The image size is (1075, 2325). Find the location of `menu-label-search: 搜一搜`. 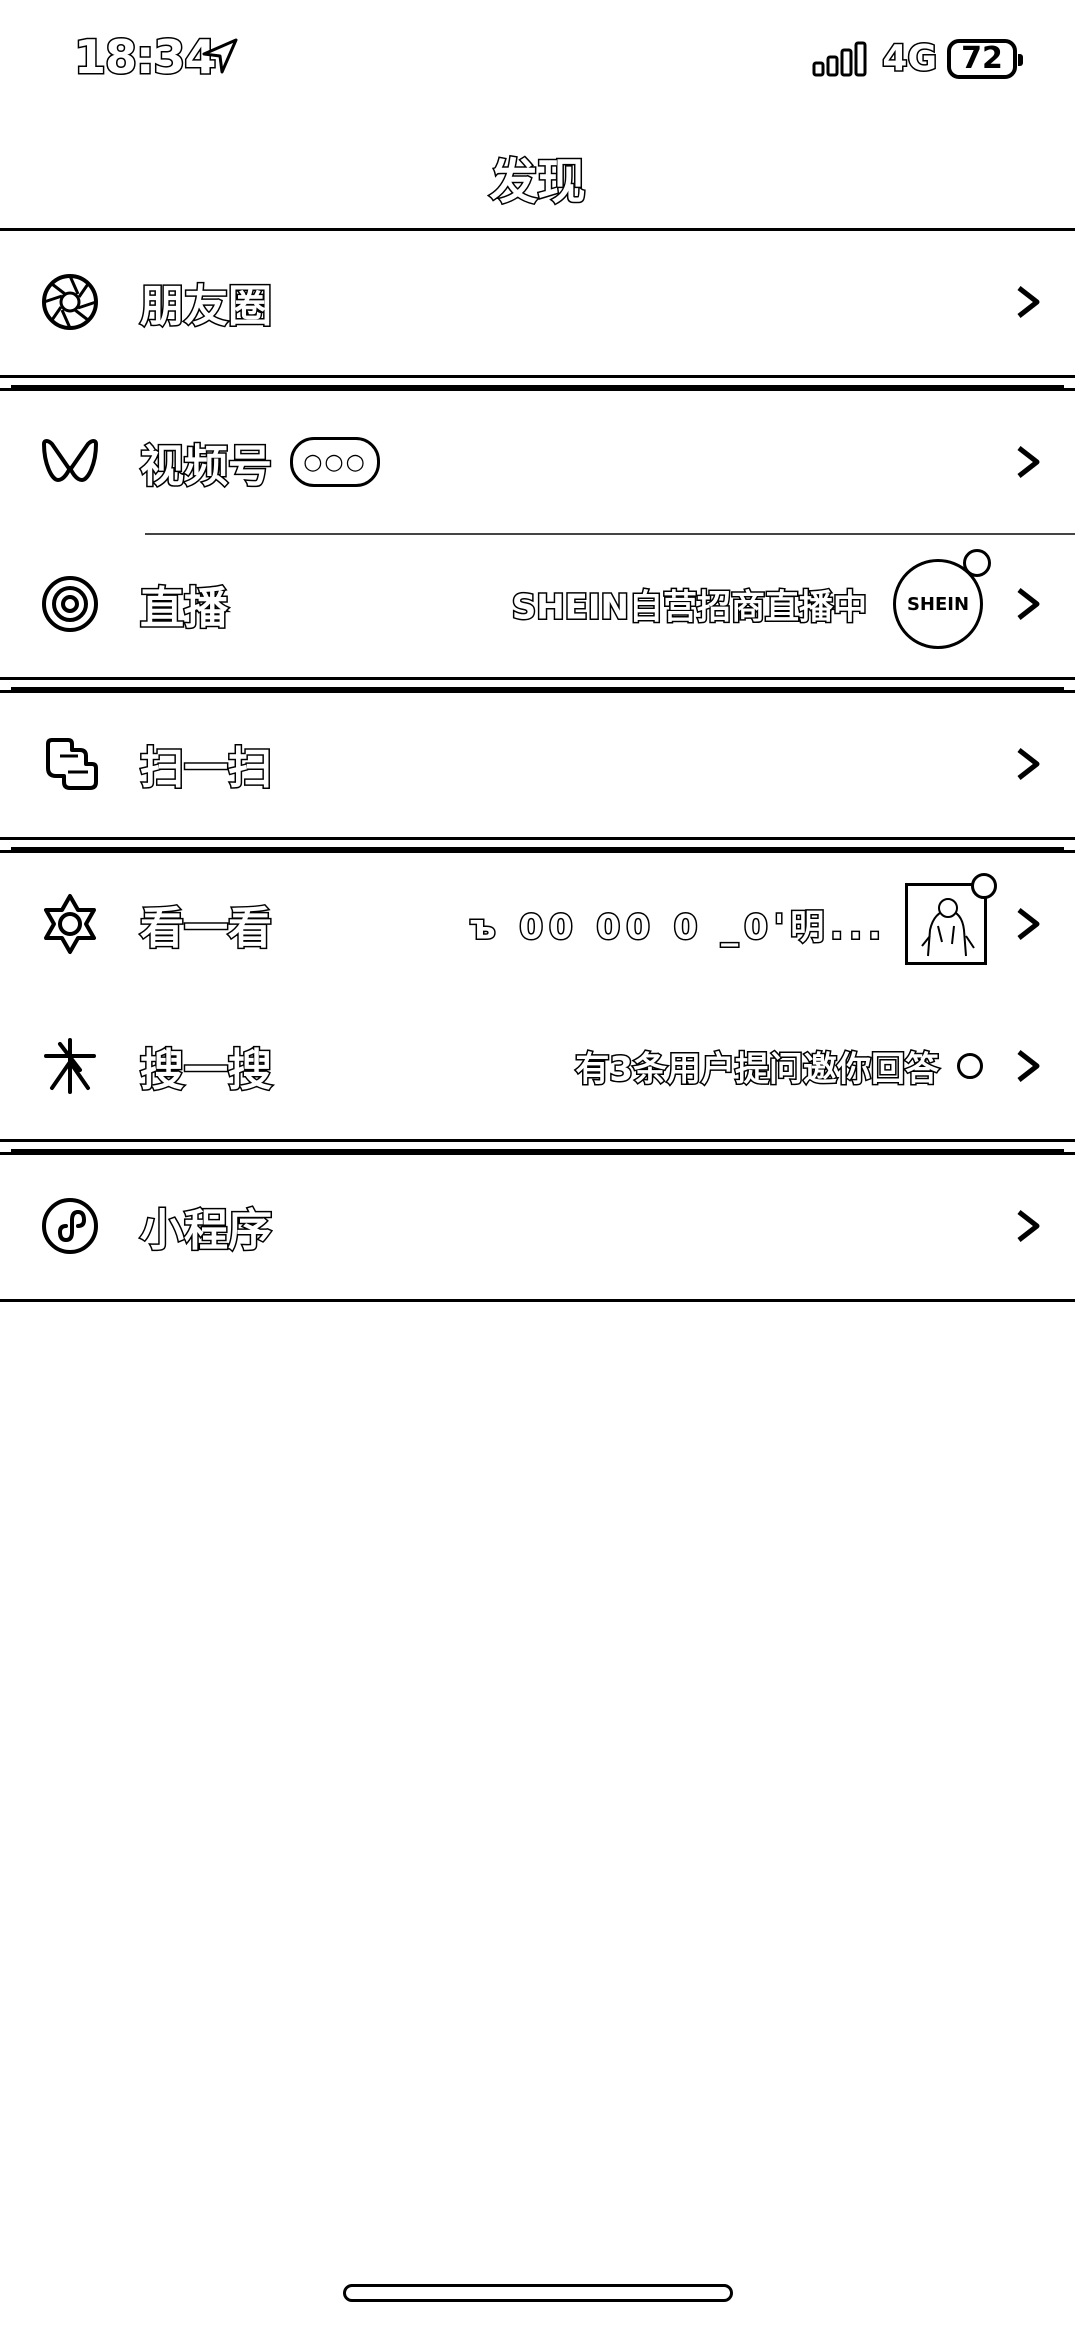

menu-label-search: 搜一搜 is located at coordinates (206, 1071).